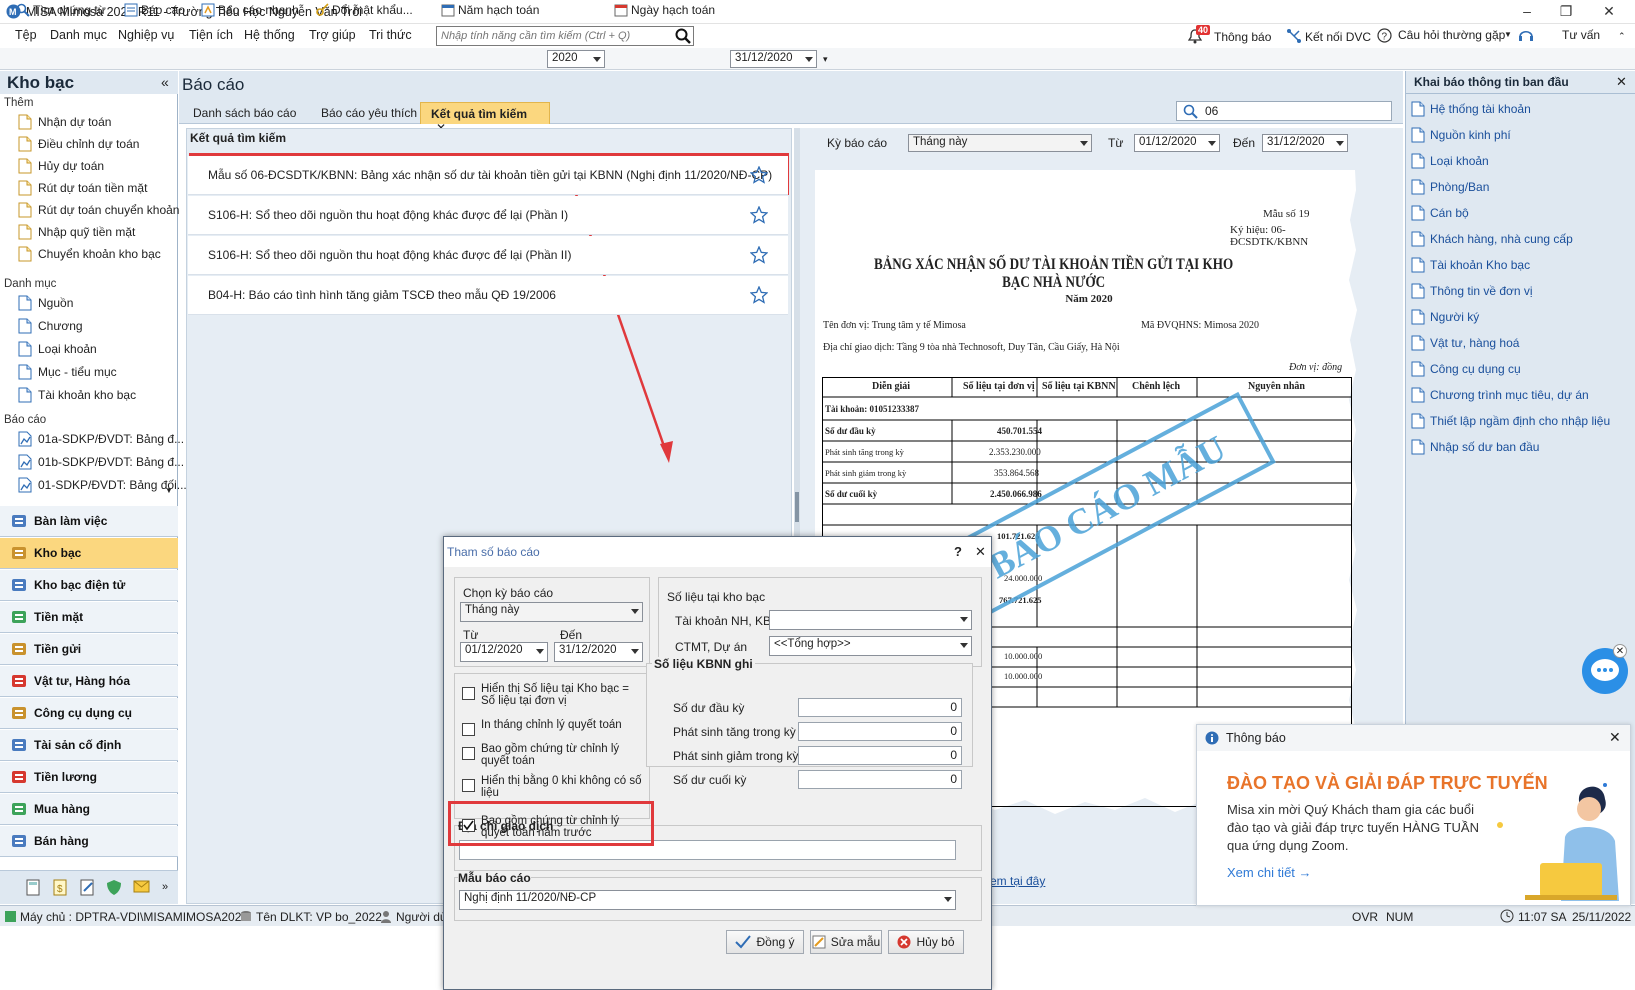 The image size is (1635, 990). Describe the element at coordinates (773, 59) in the screenshot. I see `posting-date-picker: 31/12/2020` at that location.